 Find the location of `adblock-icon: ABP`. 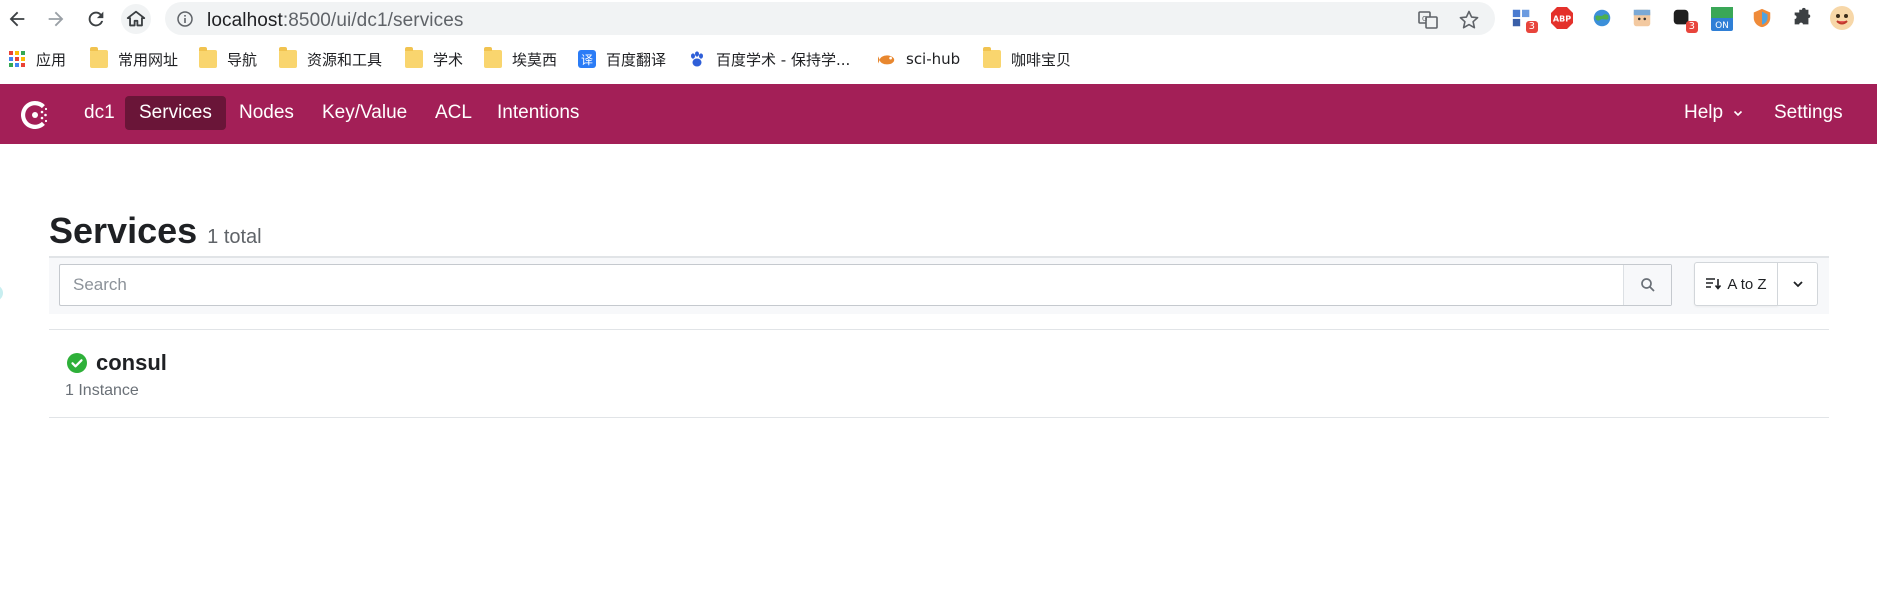

adblock-icon: ABP is located at coordinates (1562, 18).